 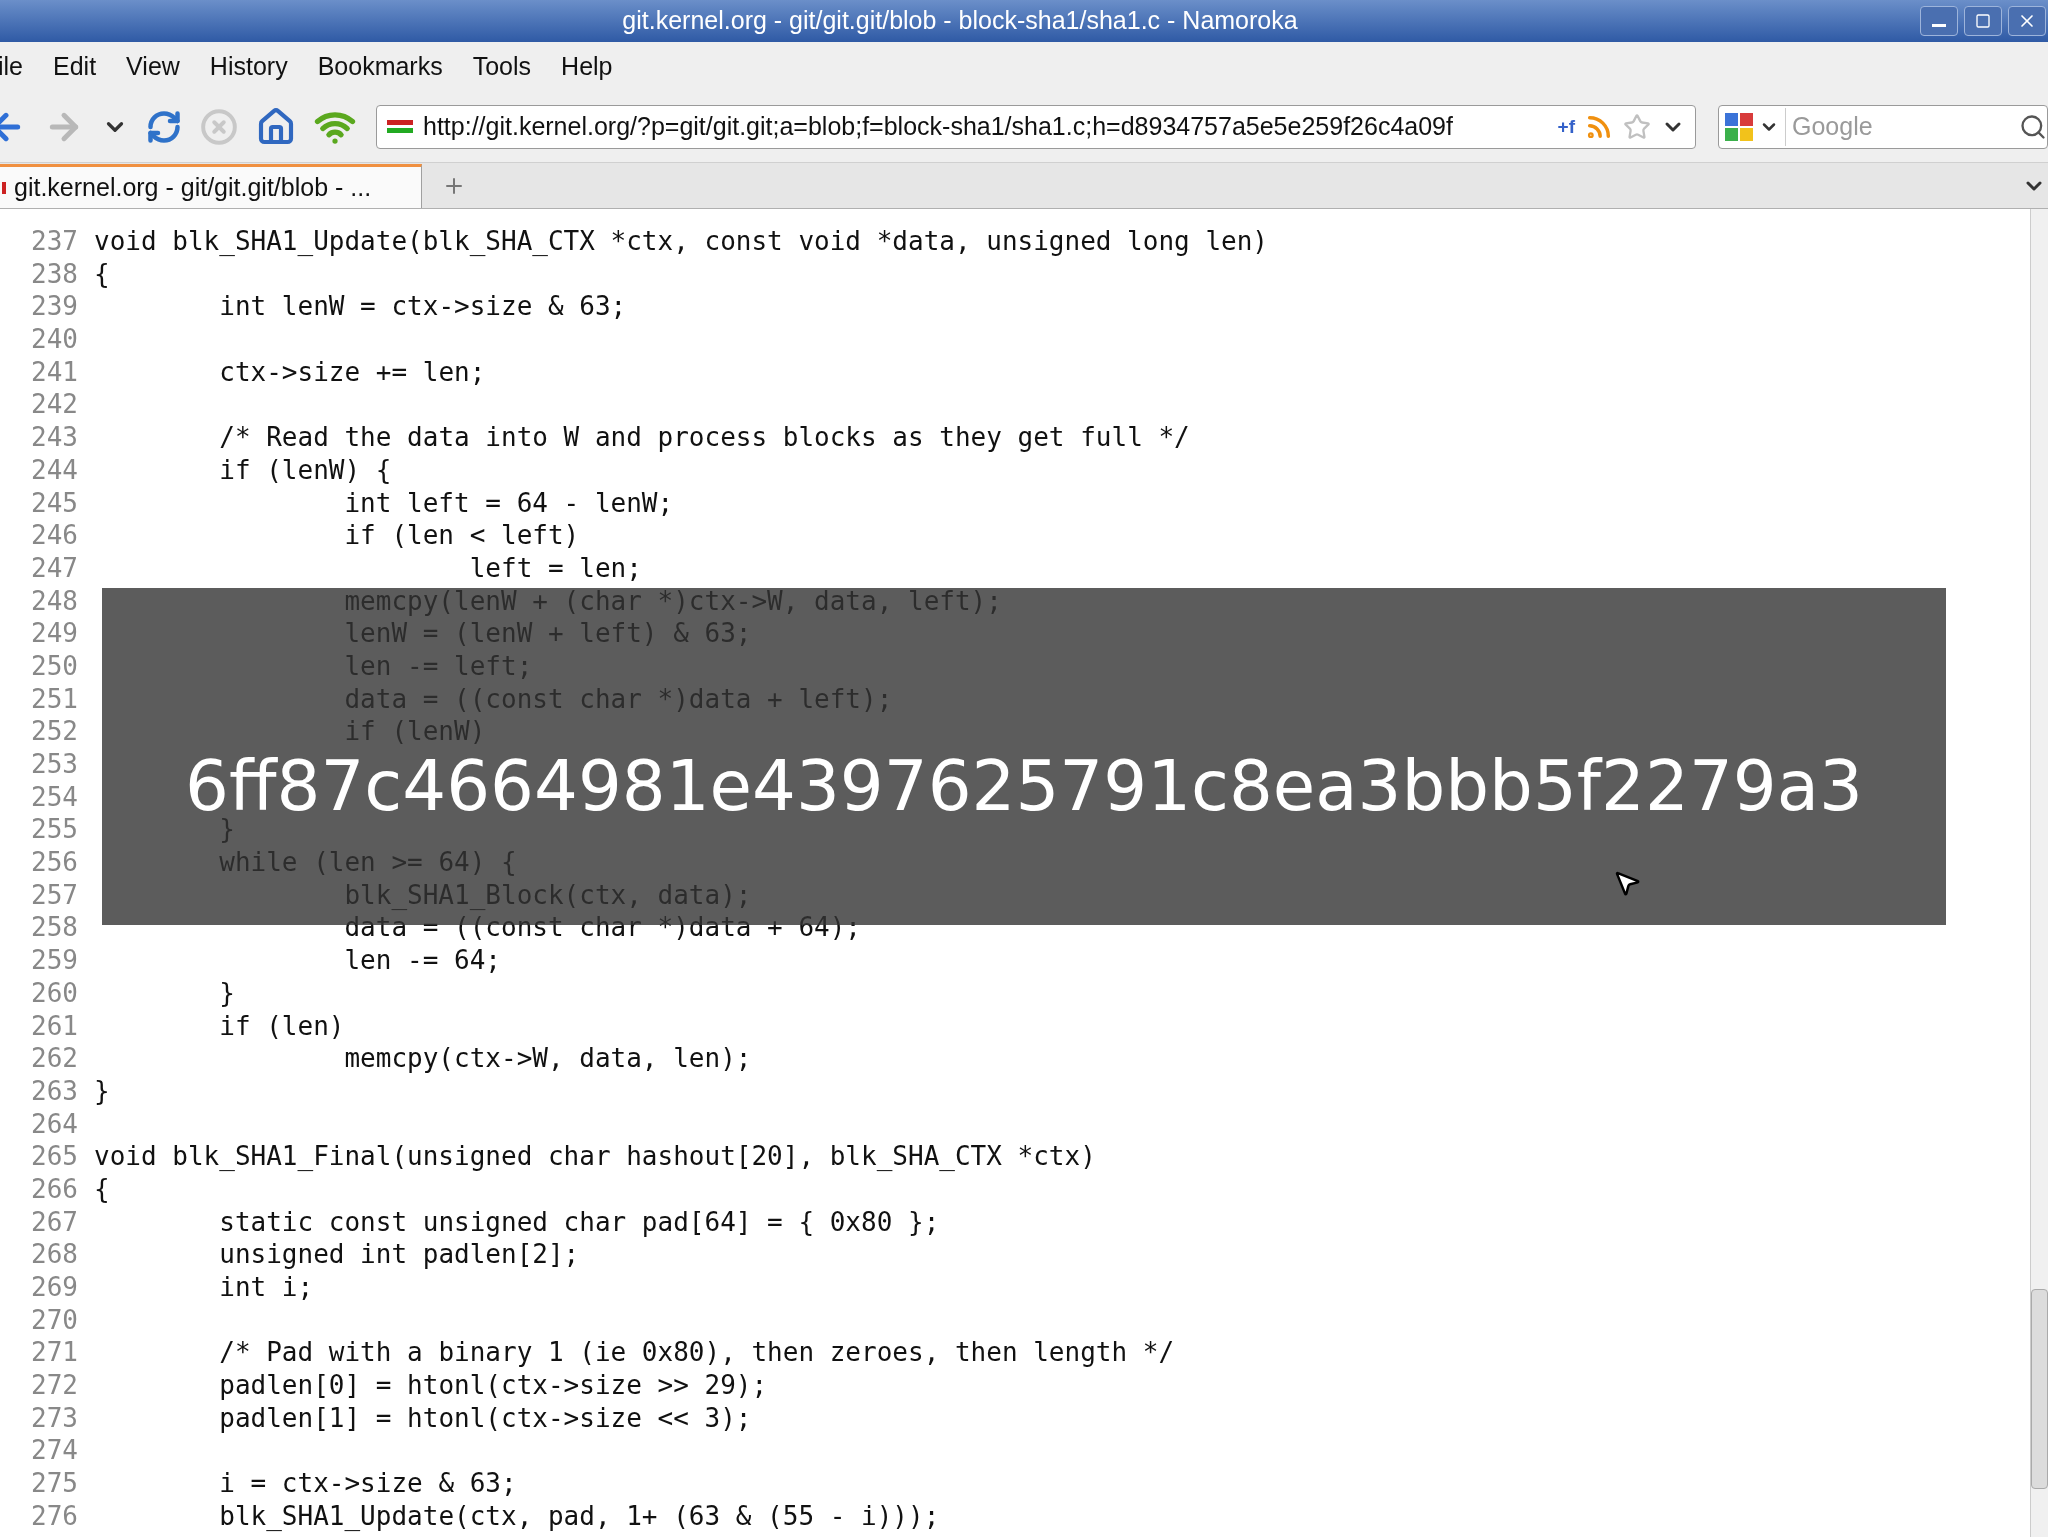 What do you see at coordinates (54, 764) in the screenshot?
I see `line-number: 253` at bounding box center [54, 764].